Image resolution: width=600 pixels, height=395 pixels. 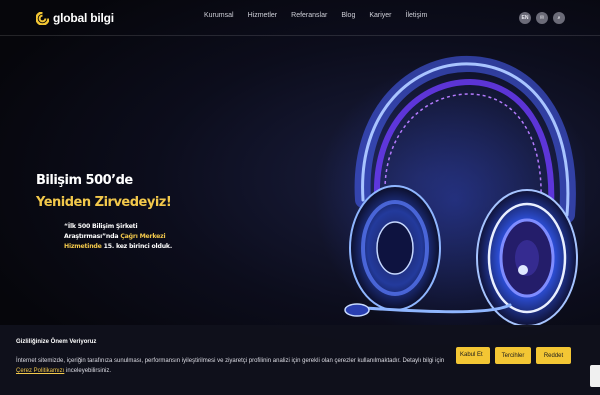 What do you see at coordinates (553, 355) in the screenshot?
I see `reject-button: Reddet` at bounding box center [553, 355].